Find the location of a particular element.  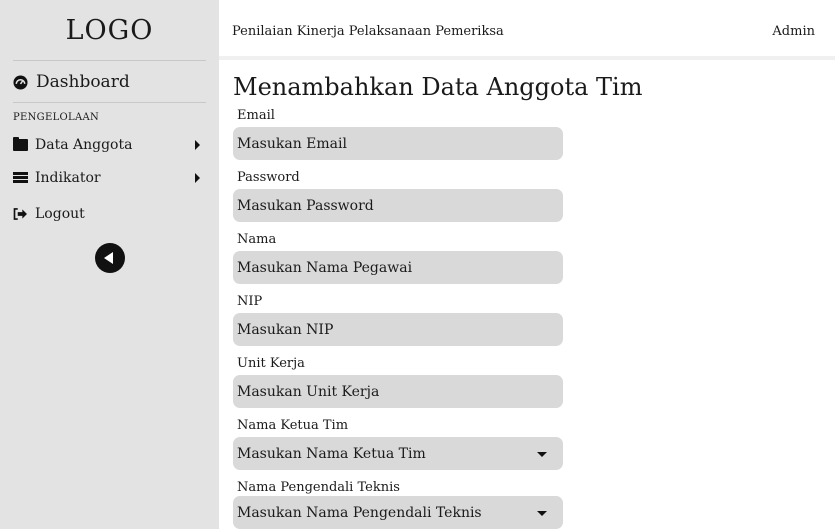

pengendali-teknis-label: Nama Pengendali Teknis is located at coordinates (318, 487).